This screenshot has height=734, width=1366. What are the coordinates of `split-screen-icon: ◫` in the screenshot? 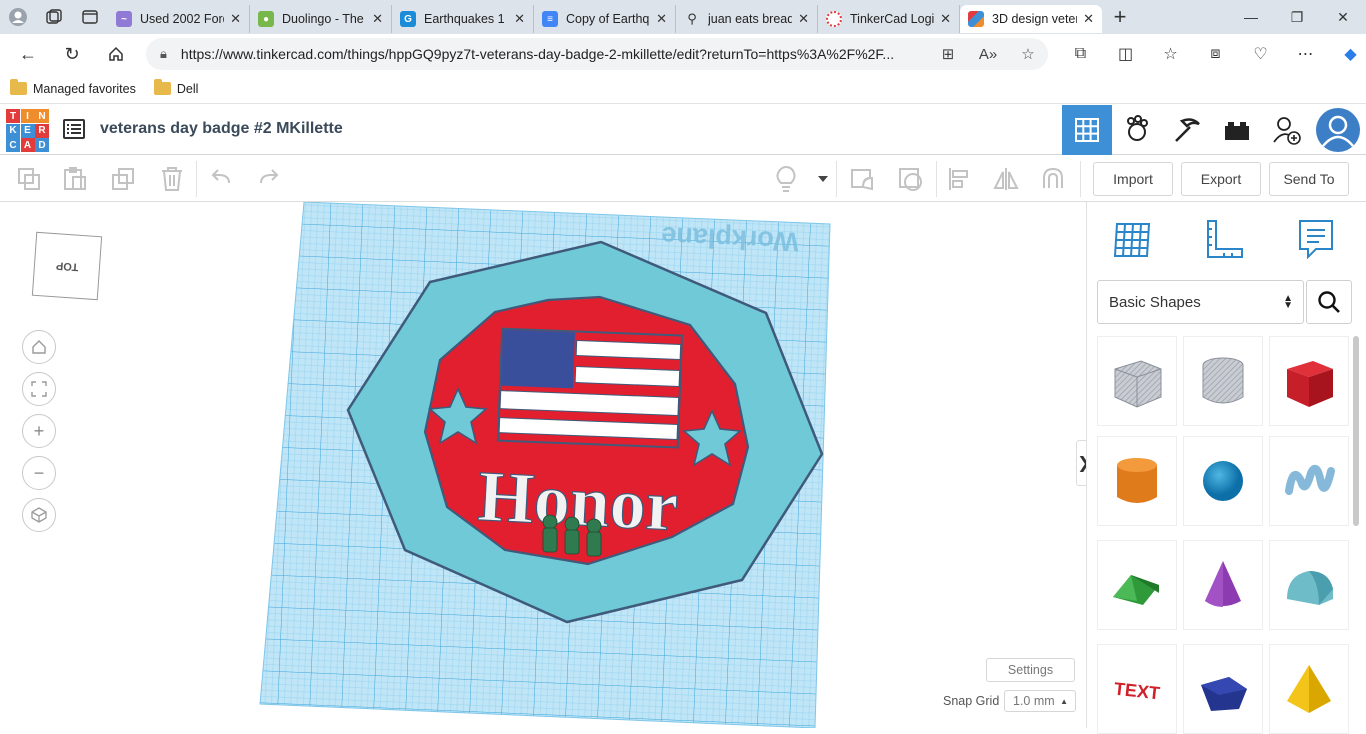 It's located at (1125, 54).